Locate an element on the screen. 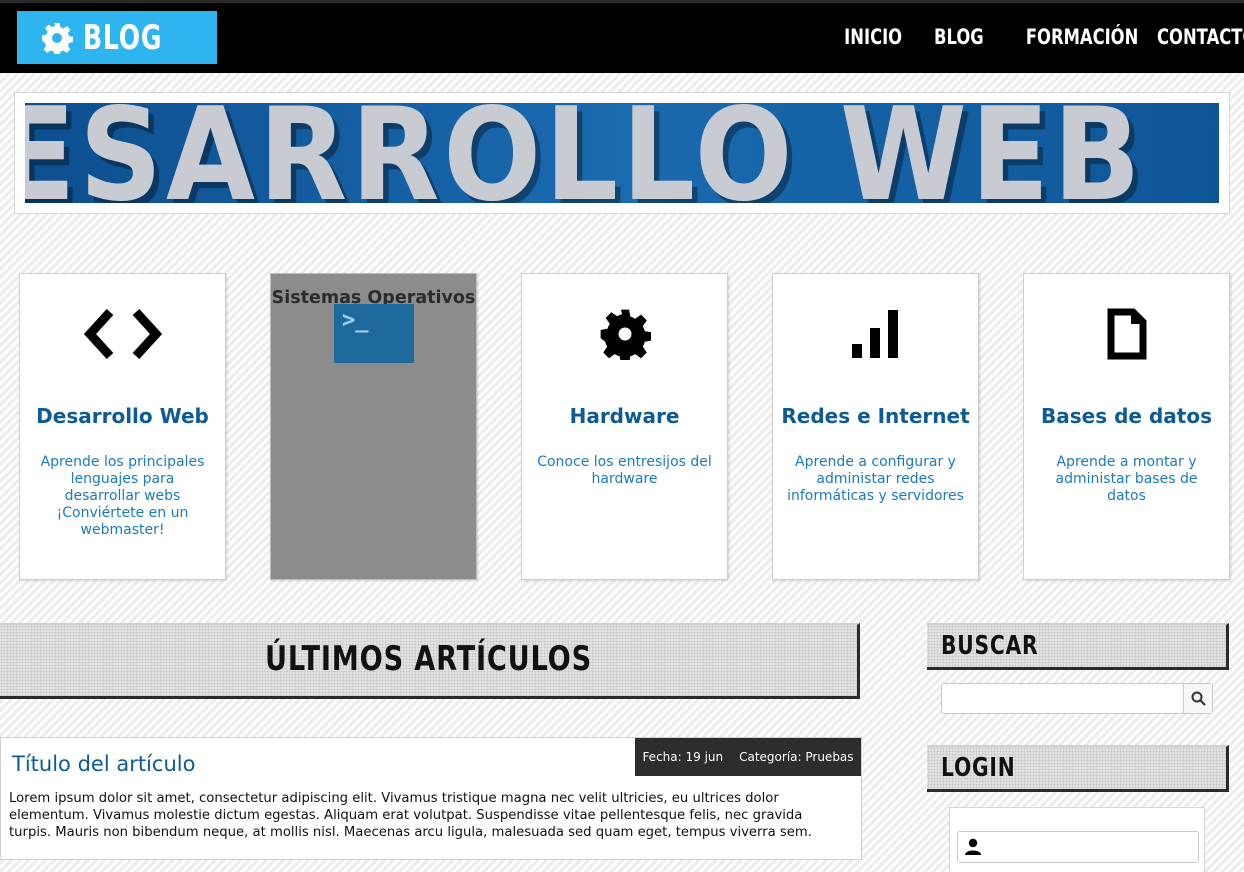 The width and height of the screenshot is (1244, 872). latest-articles-header: ÚLTIMOS ARTÍCULOS is located at coordinates (430, 661).